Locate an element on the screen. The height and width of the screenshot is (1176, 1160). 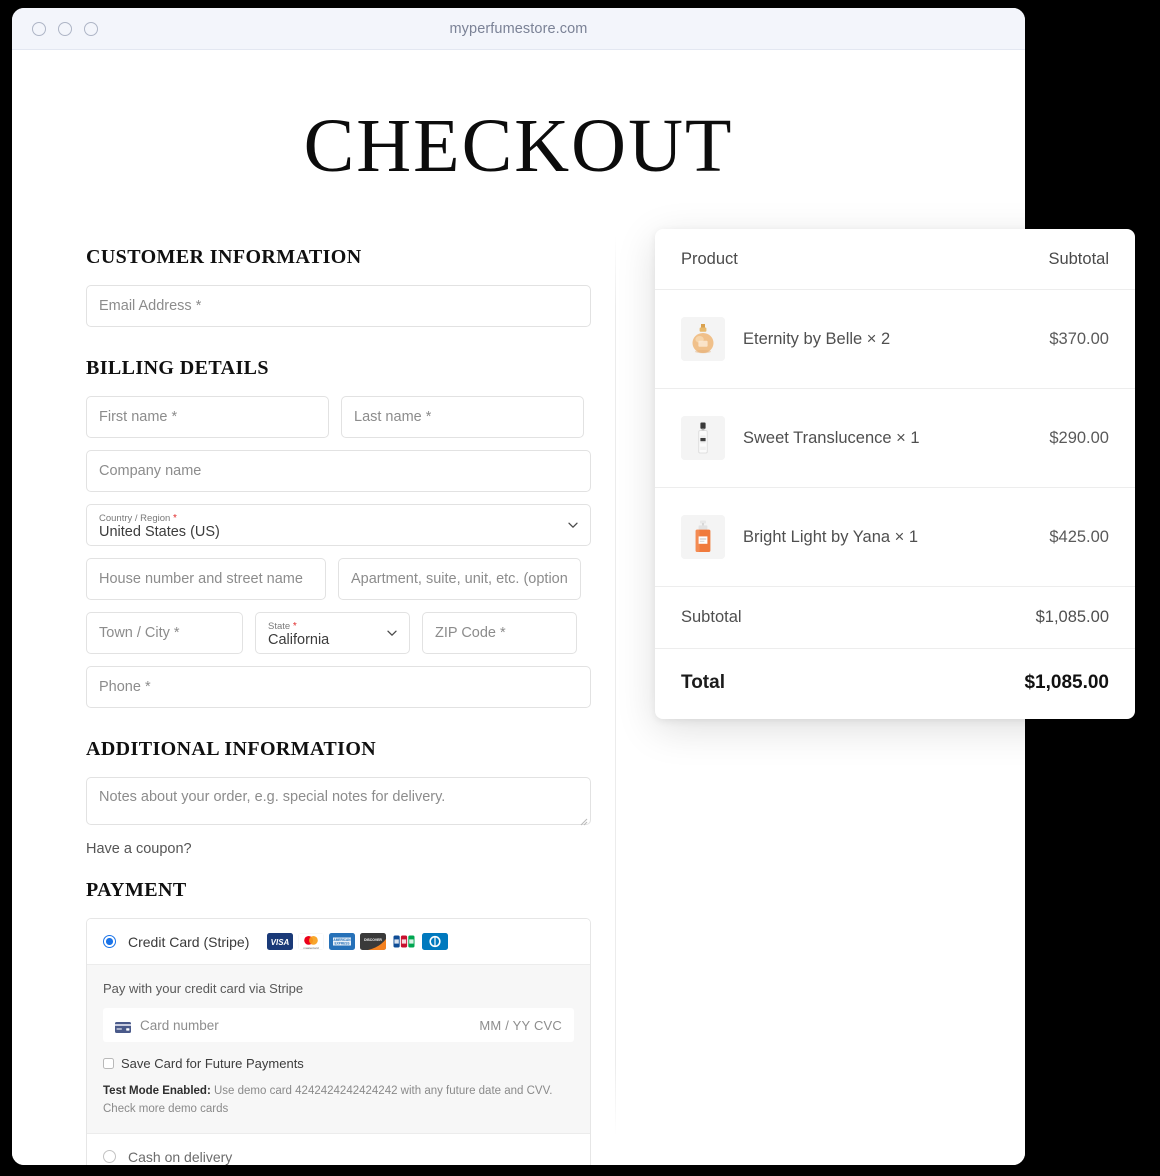
order-line-item: Bright Light by Yana × 1 $425.00 is located at coordinates (895, 537).